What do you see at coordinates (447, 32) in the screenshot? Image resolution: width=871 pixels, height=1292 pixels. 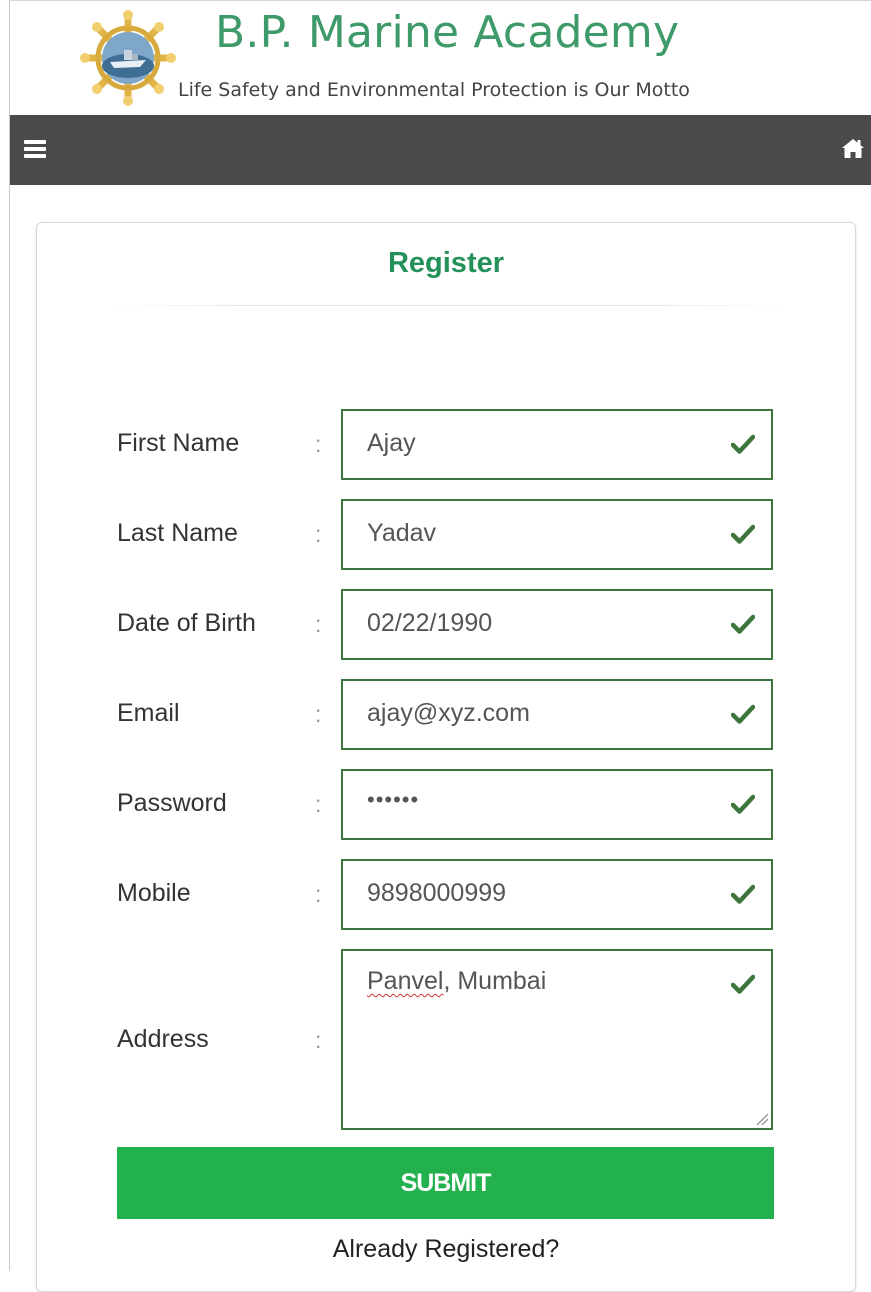 I see `brand-title: B.P. Marine Academy` at bounding box center [447, 32].